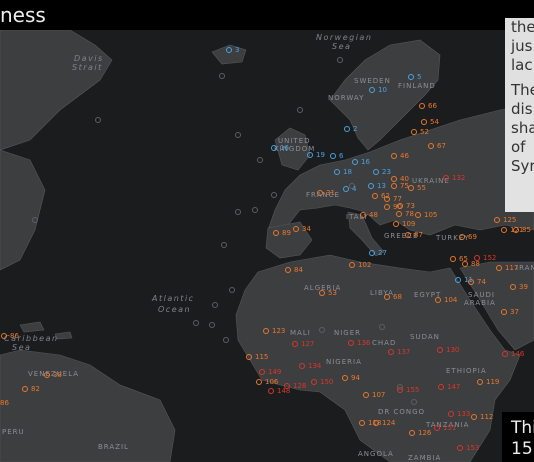  What do you see at coordinates (341, 156) in the screenshot?
I see `marker-count: 6` at bounding box center [341, 156].